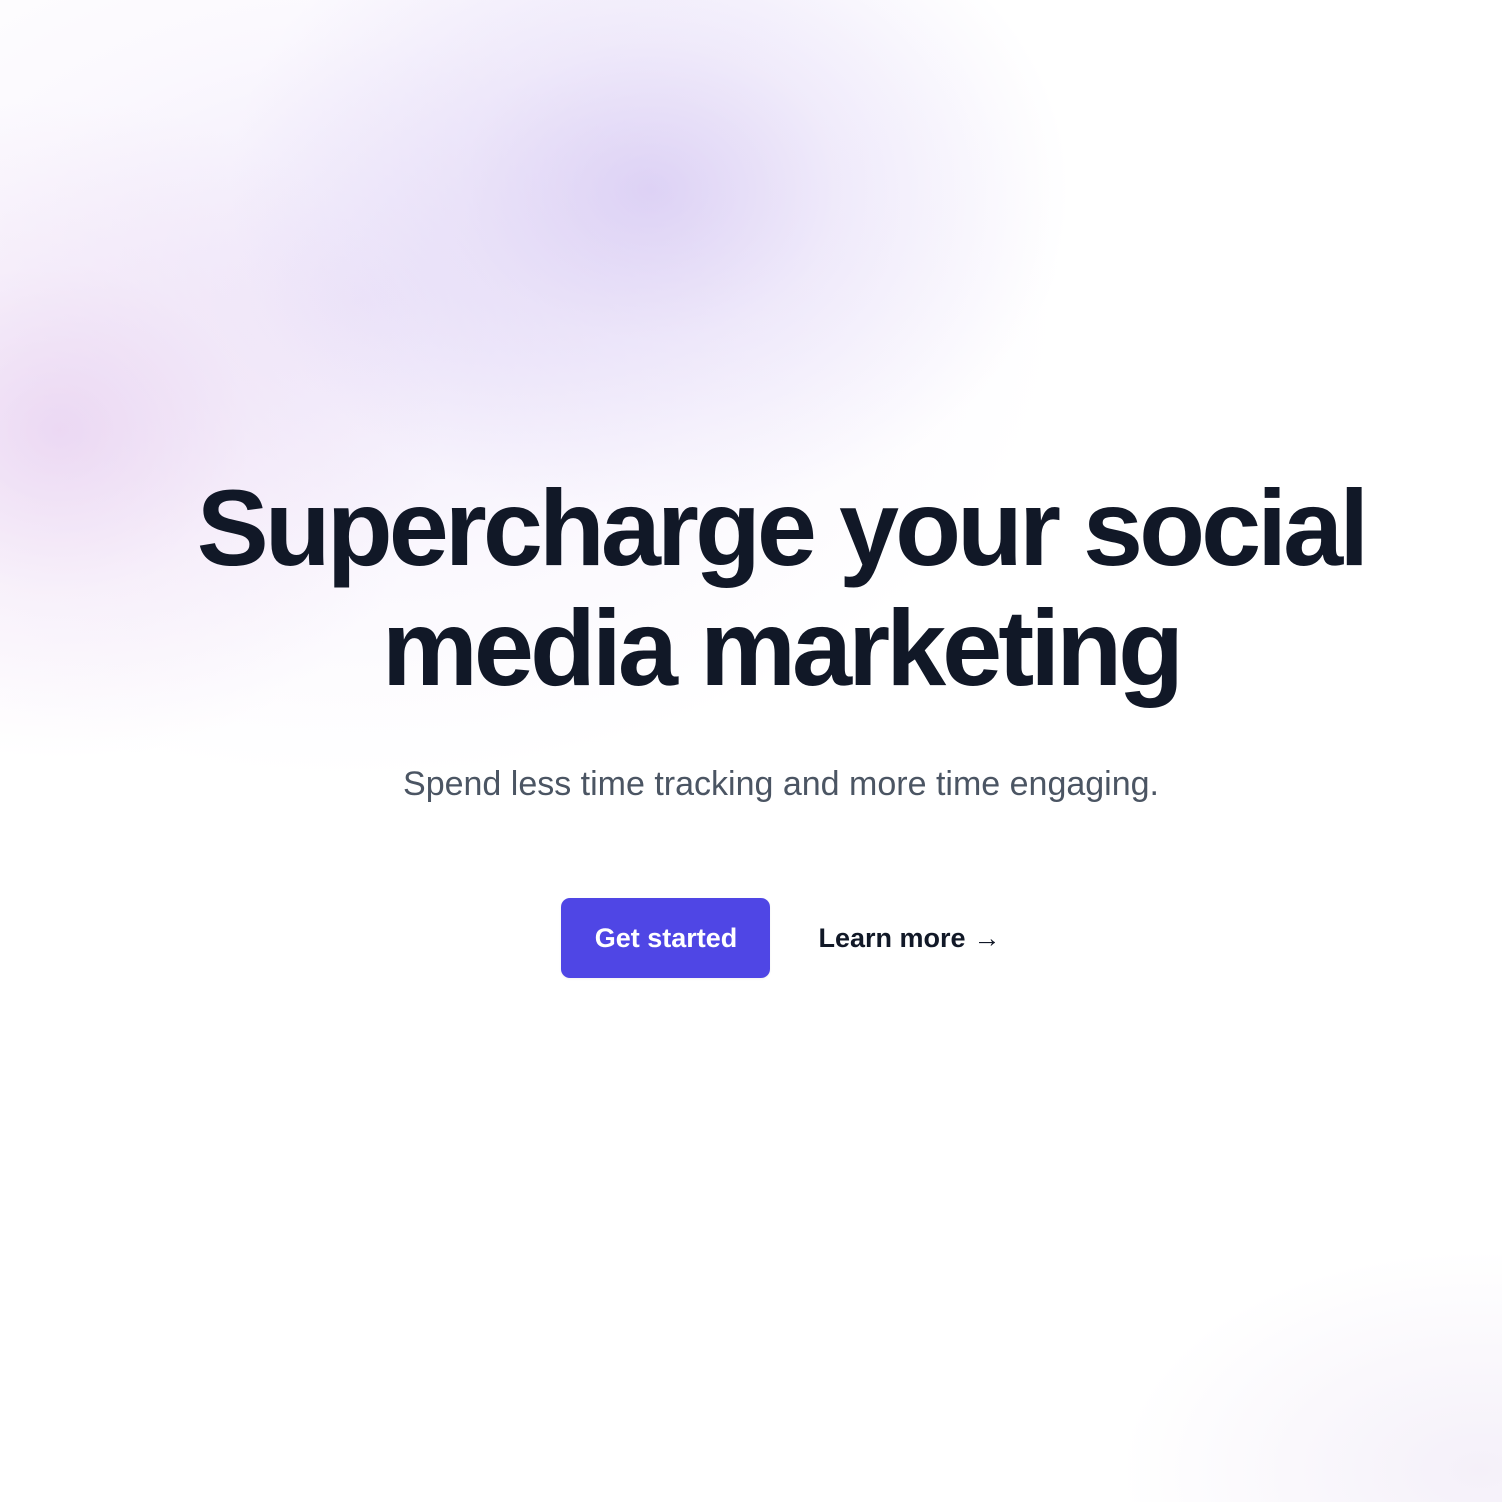 The height and width of the screenshot is (1502, 1502). I want to click on learn-more-label: Learn more, so click(892, 937).